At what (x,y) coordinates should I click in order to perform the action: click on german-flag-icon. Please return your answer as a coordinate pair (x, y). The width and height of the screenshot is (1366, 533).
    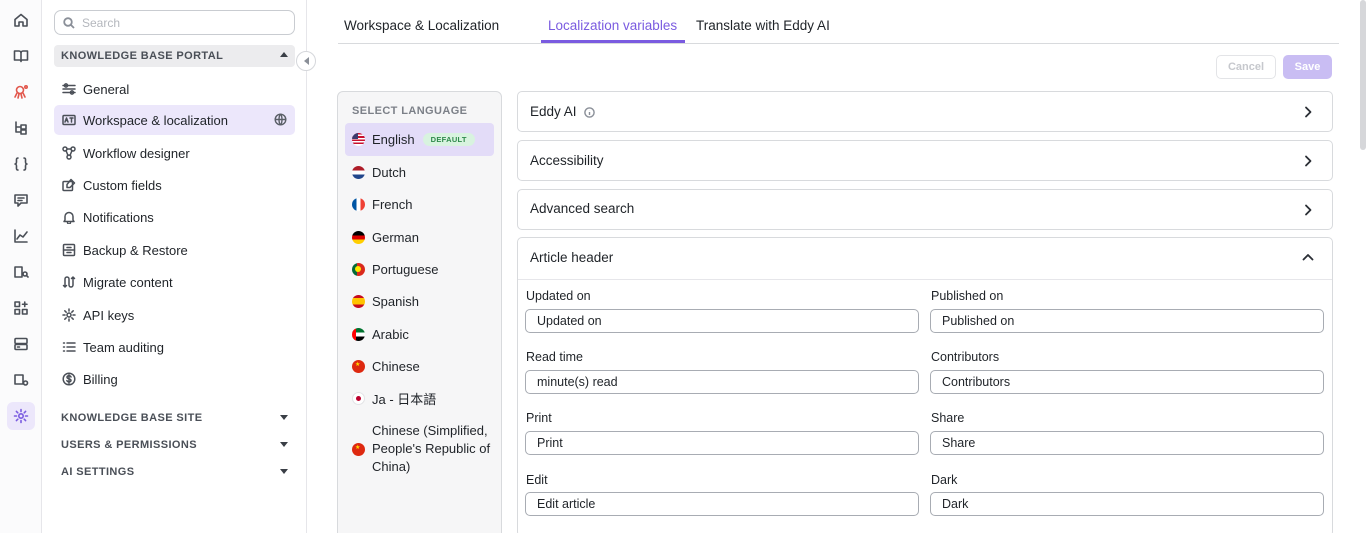
    Looking at the image, I should click on (358, 237).